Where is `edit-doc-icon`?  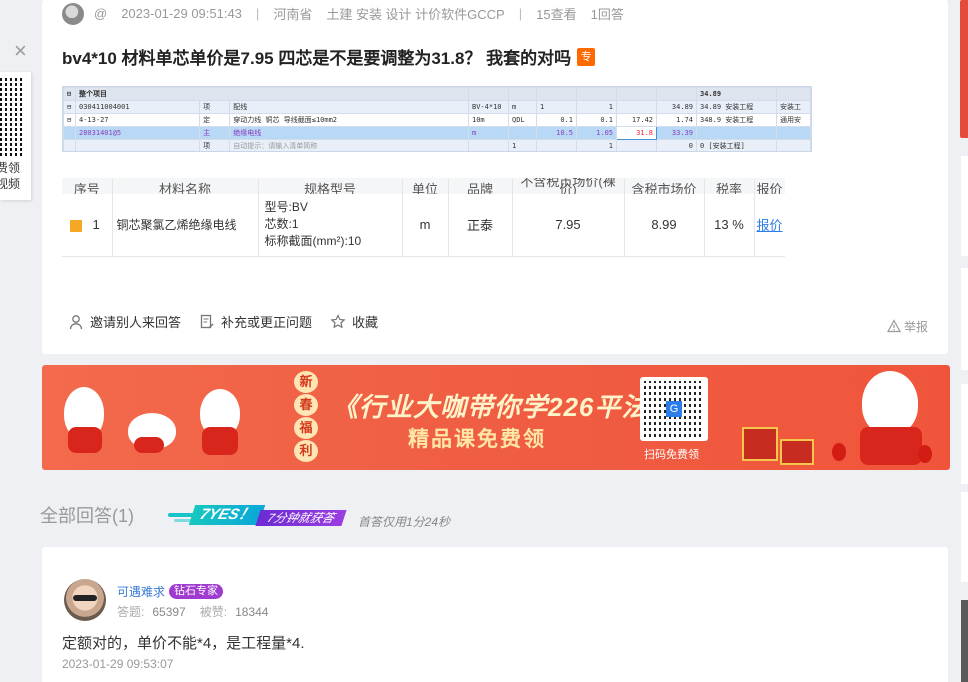 edit-doc-icon is located at coordinates (207, 322).